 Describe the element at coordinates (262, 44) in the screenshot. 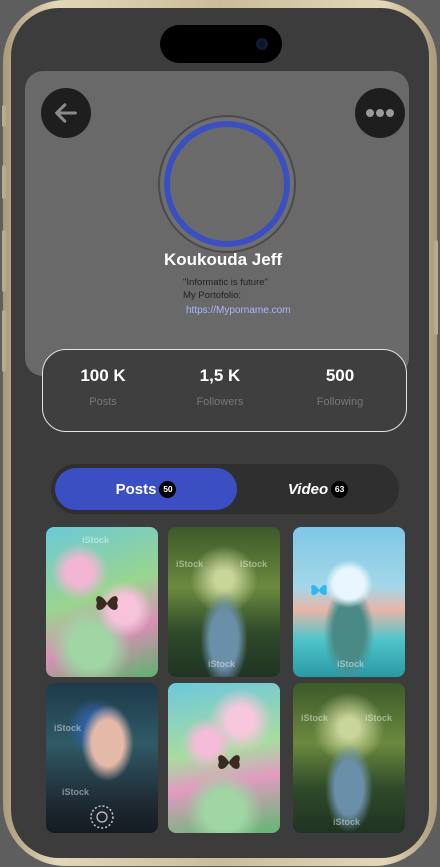

I see `front-camera-icon` at that location.